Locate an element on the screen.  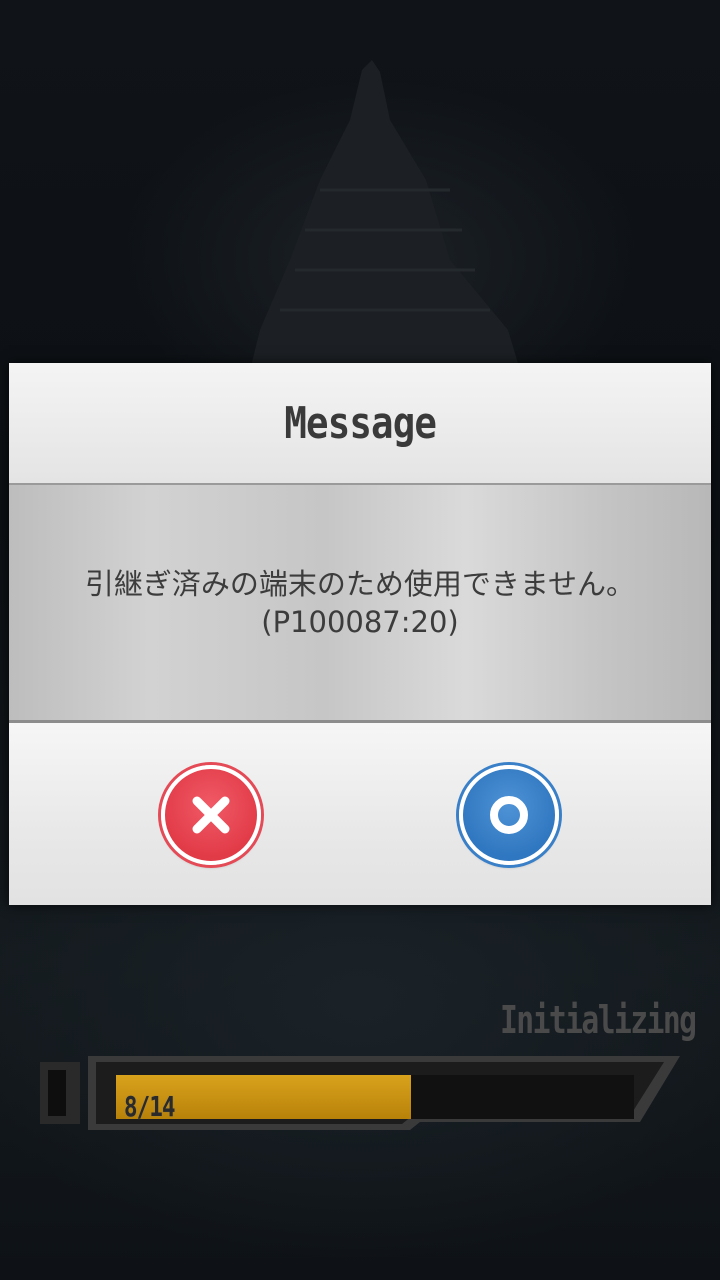
loading-status-label: Initializing is located at coordinates (598, 1020).